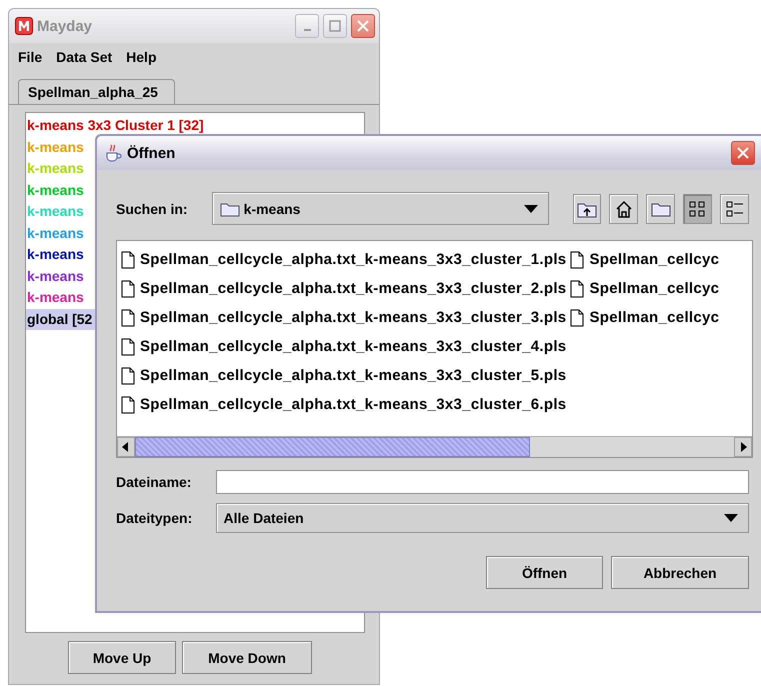 The width and height of the screenshot is (761, 686). Describe the element at coordinates (30, 57) in the screenshot. I see `menu-item: File` at that location.